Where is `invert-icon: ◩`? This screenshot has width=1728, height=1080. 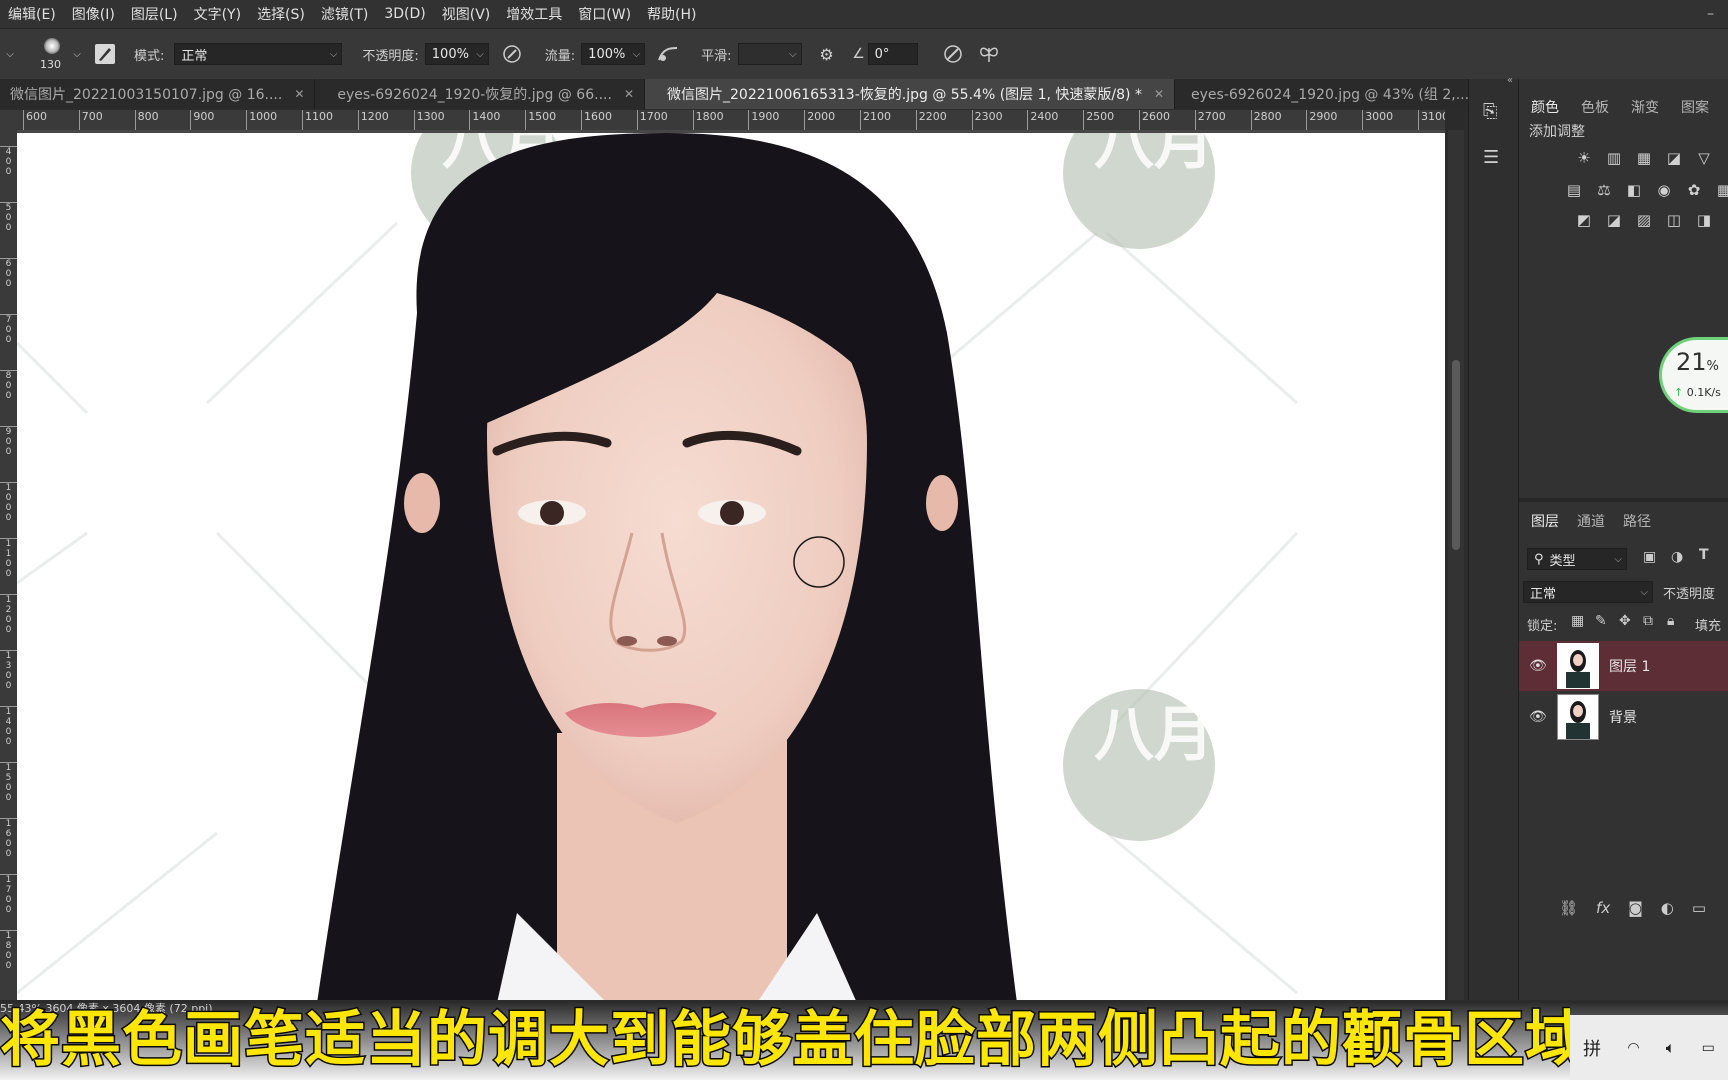
invert-icon: ◩ is located at coordinates (1584, 220).